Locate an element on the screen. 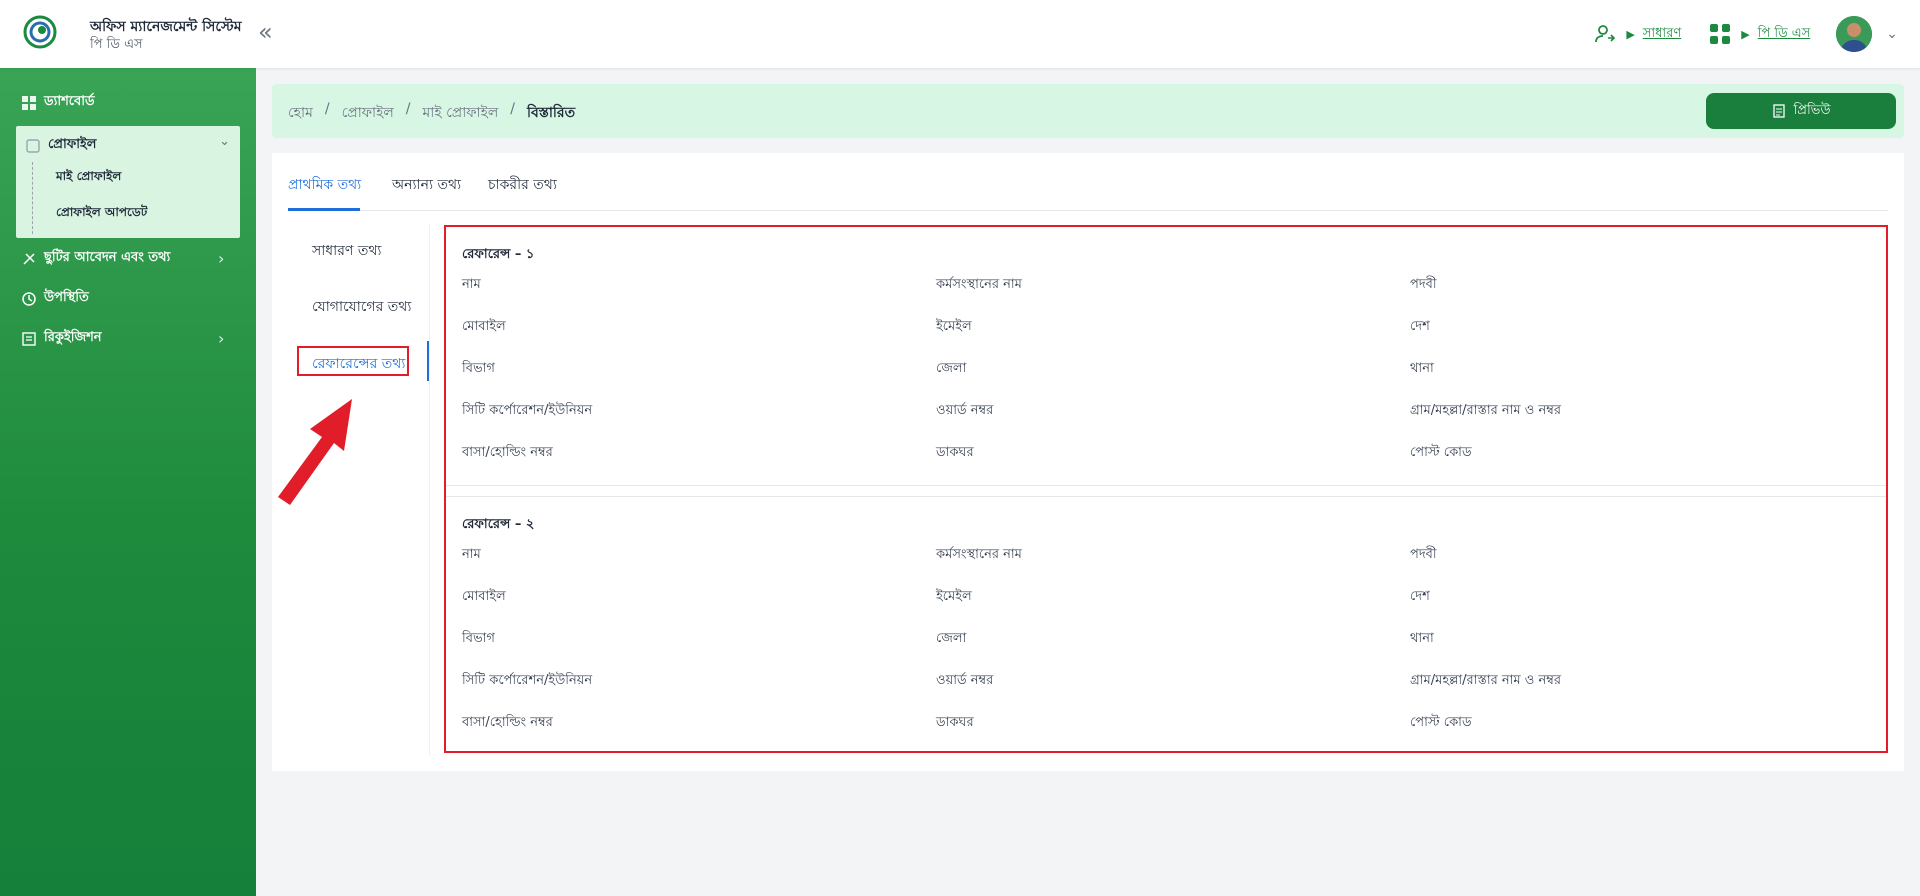 The width and height of the screenshot is (1920, 896). sidebar-subitem-profile-update: প্রোফাইল আপডেট is located at coordinates (101, 214).